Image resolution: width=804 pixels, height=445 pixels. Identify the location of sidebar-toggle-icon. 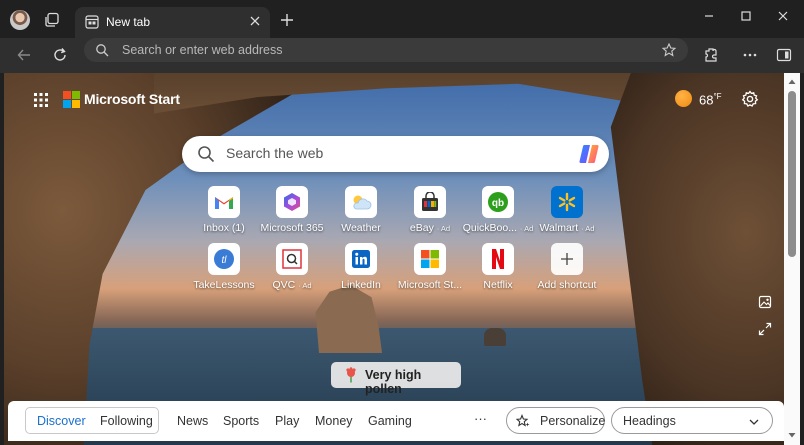
(784, 55).